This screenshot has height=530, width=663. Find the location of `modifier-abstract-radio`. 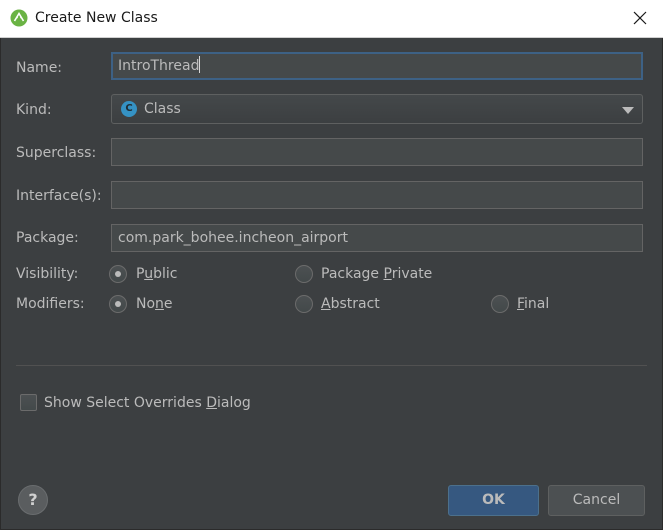

modifier-abstract-radio is located at coordinates (304, 304).